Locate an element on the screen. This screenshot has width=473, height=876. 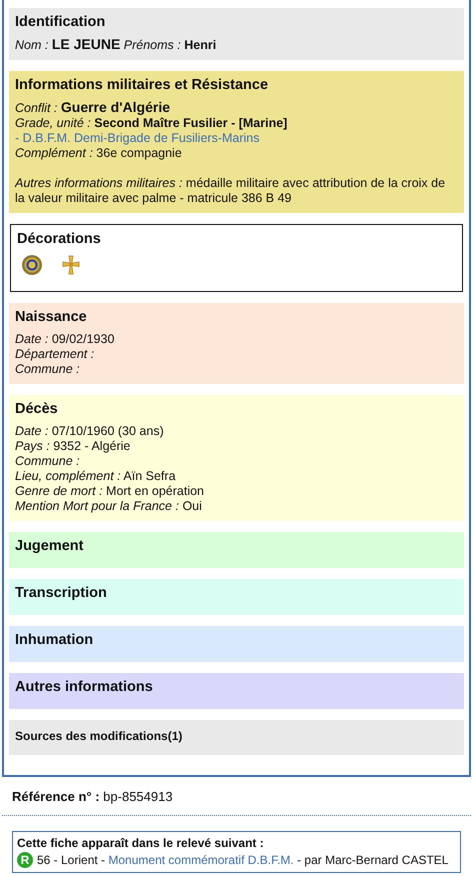
section-title: Décorations is located at coordinates (59, 239).